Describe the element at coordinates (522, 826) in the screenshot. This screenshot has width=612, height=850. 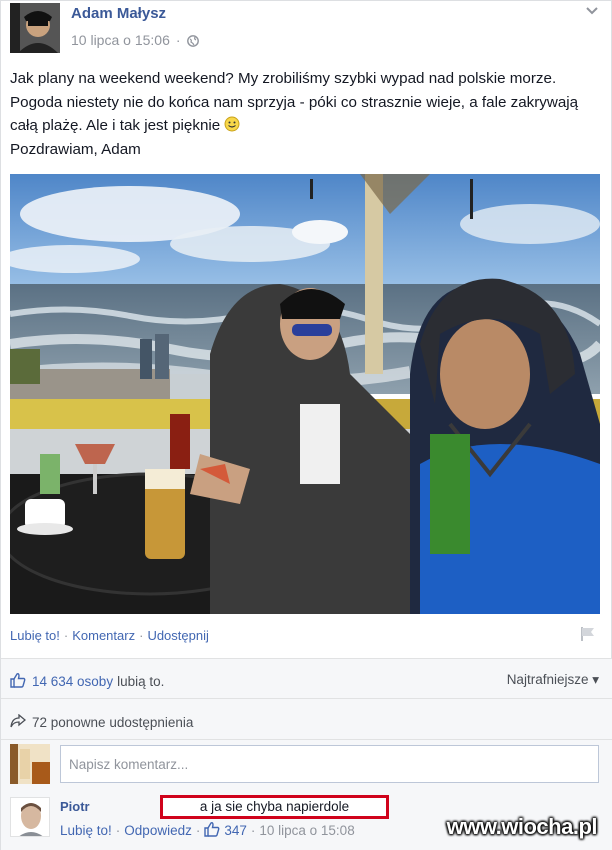
I see `watermark: www.wiocha.pl` at that location.